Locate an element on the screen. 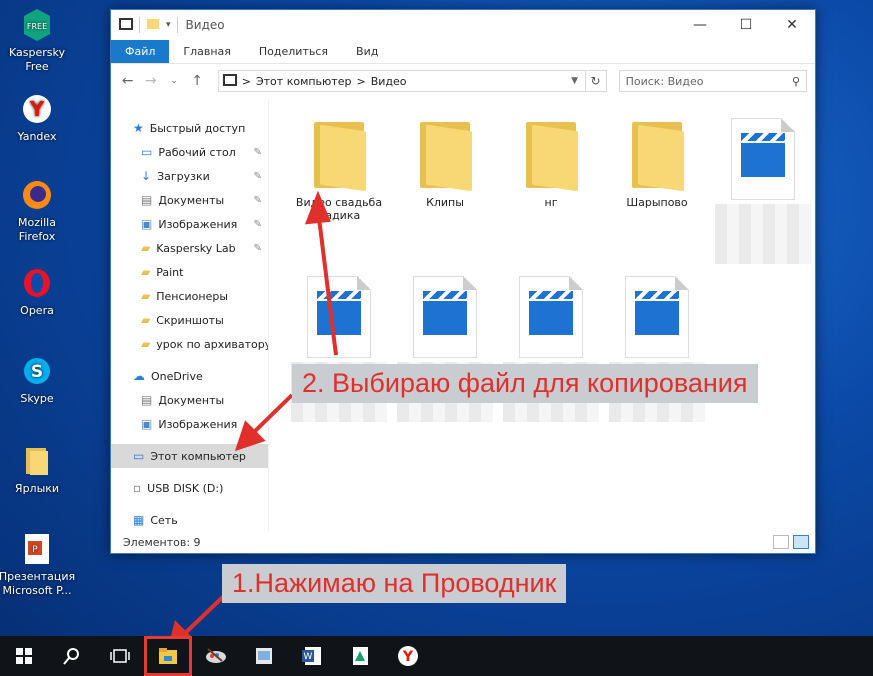 Image resolution: width=873 pixels, height=676 pixels. details-view-button is located at coordinates (781, 542).